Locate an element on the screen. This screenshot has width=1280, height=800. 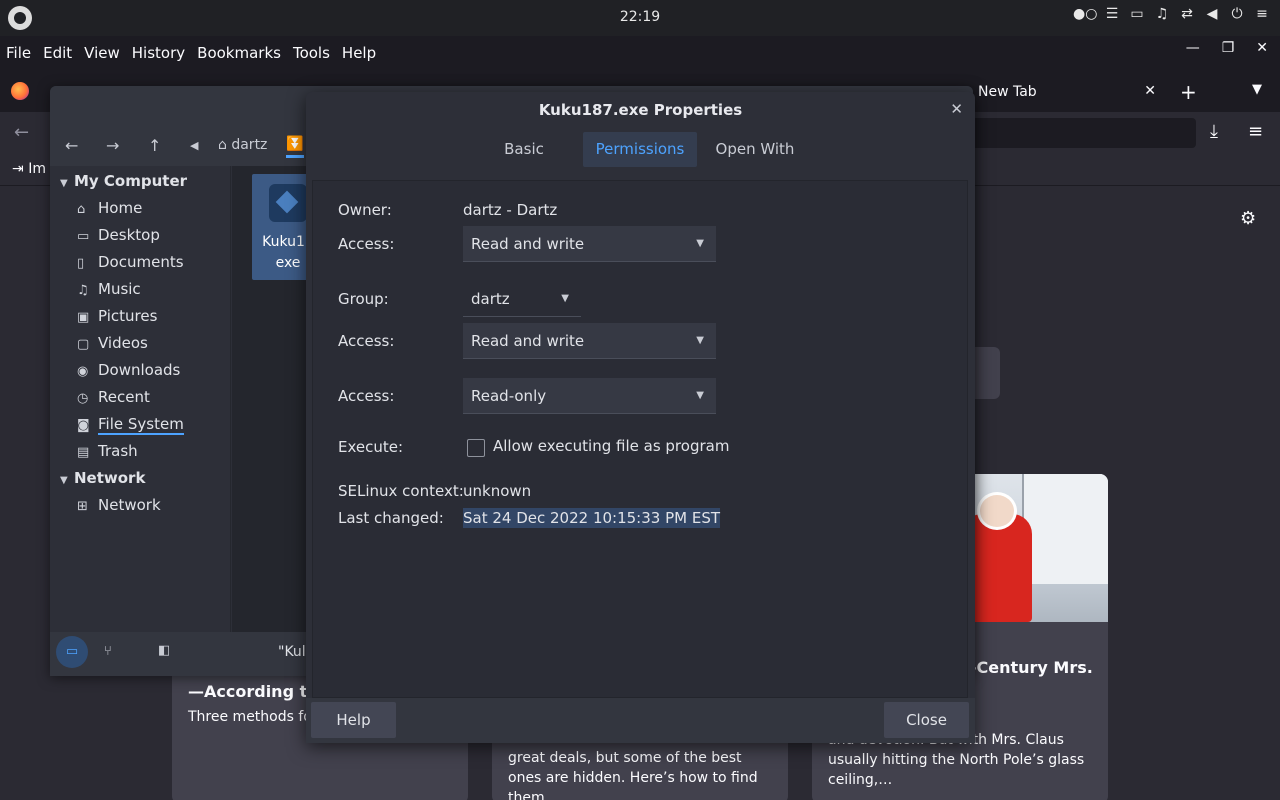
recent-icon: ◷ is located at coordinates (83, 398).